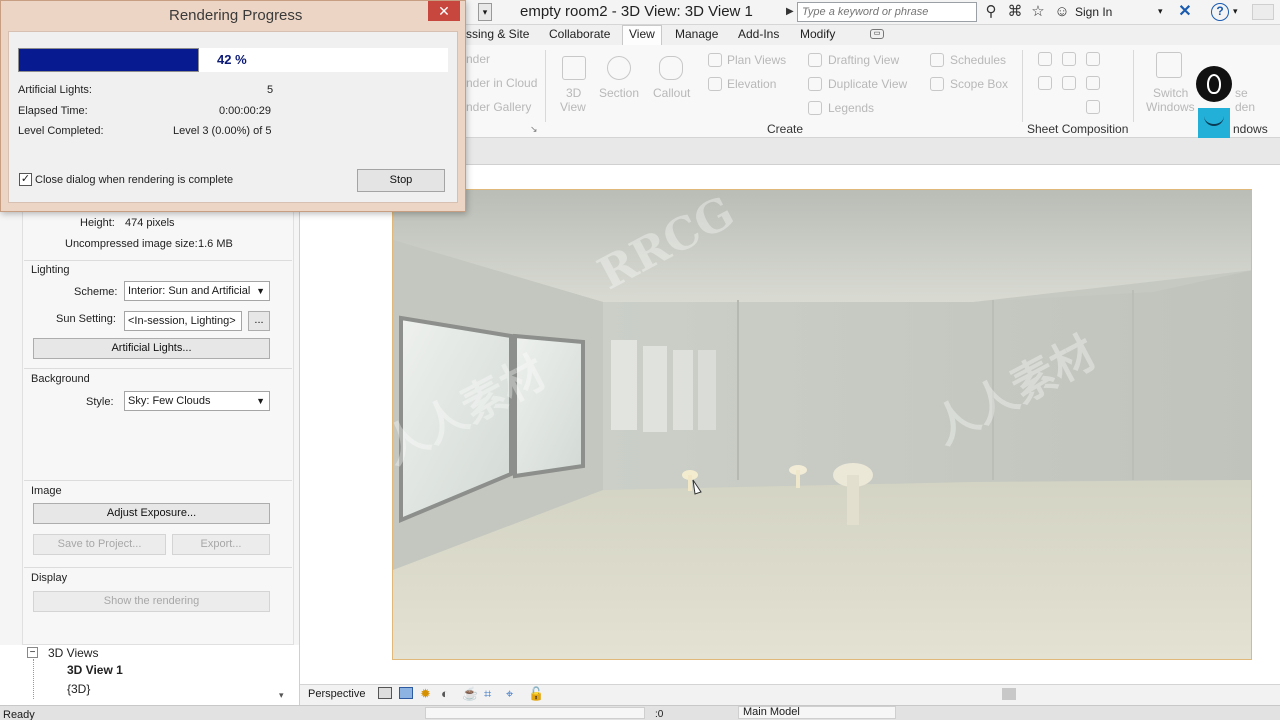 This screenshot has height=720, width=1280. What do you see at coordinates (851, 108) in the screenshot?
I see `legends-label: Legends` at bounding box center [851, 108].